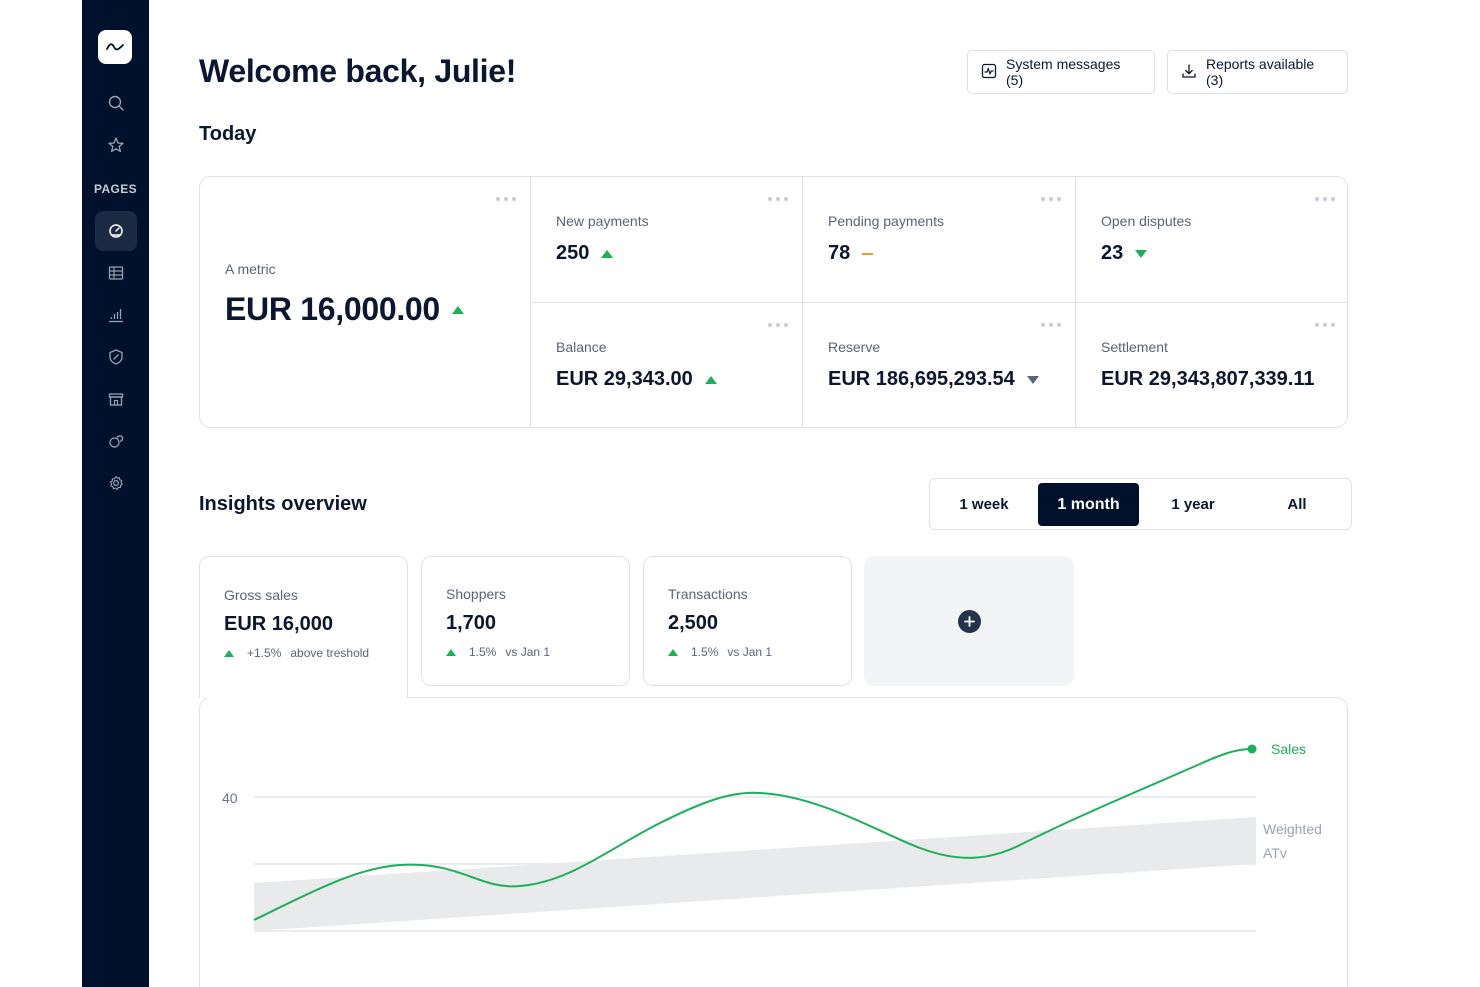 The image size is (1480, 987). I want to click on kpi-label: Shoppers, so click(476, 594).